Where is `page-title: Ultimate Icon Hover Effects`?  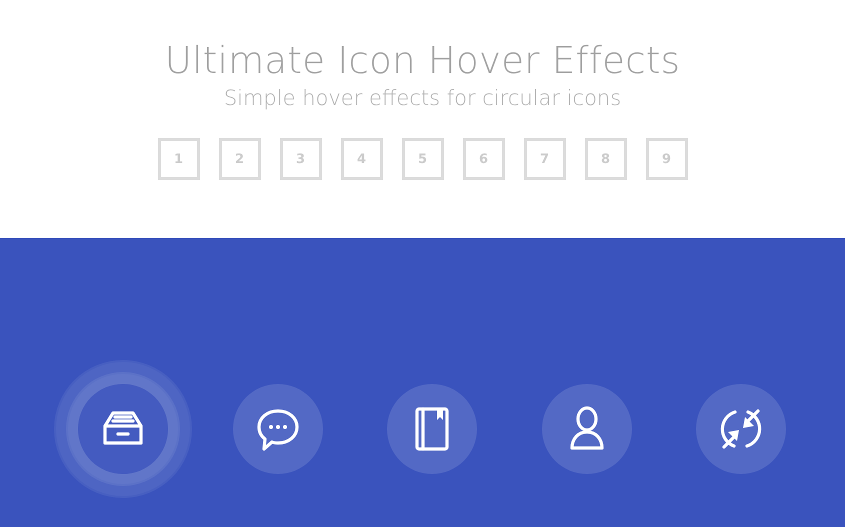
page-title: Ultimate Icon Hover Effects is located at coordinates (422, 61).